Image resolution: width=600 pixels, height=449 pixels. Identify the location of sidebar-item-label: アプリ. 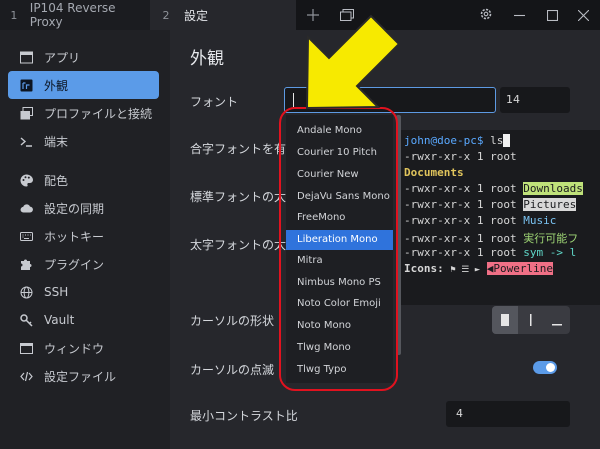
(62, 57).